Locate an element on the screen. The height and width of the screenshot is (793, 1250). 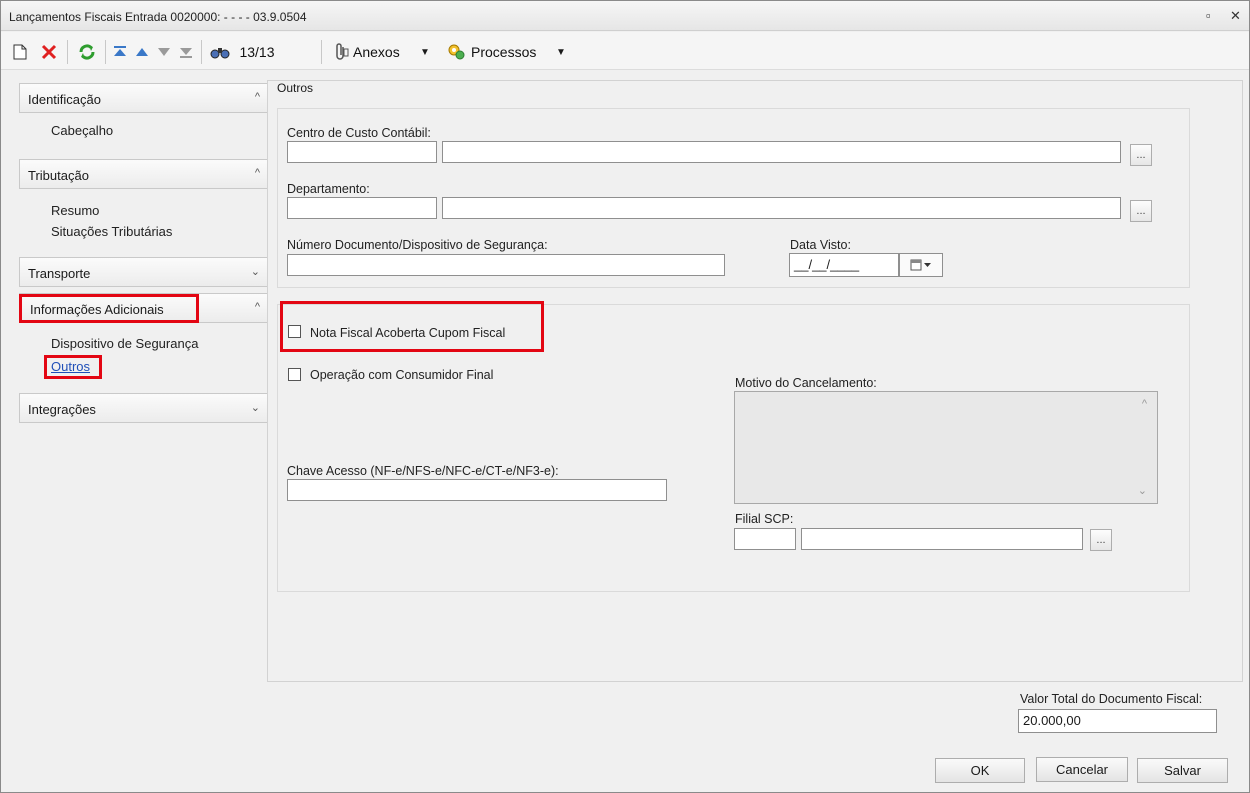
departamento-desc-input is located at coordinates (781, 208).